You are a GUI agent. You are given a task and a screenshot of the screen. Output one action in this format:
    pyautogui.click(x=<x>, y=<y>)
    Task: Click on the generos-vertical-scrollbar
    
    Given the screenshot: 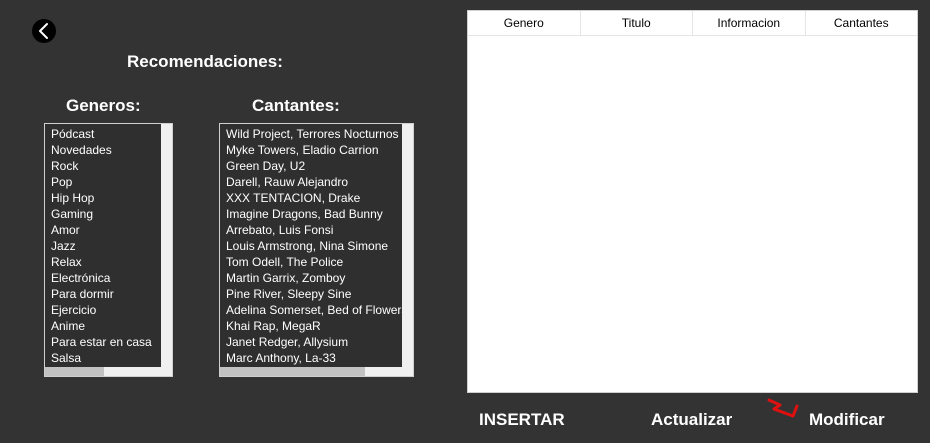 What is the action you would take?
    pyautogui.click(x=166, y=245)
    